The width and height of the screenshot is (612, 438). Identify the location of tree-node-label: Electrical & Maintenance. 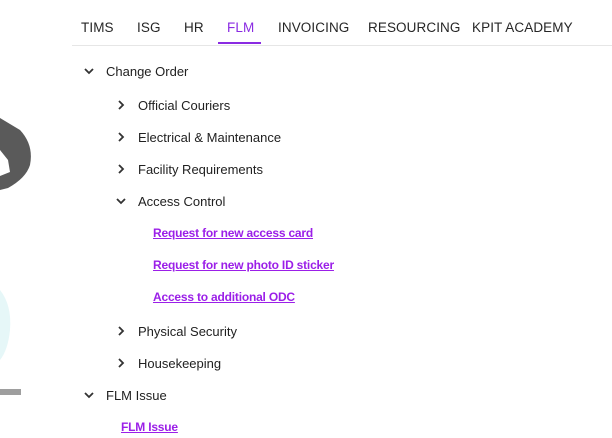
(209, 137).